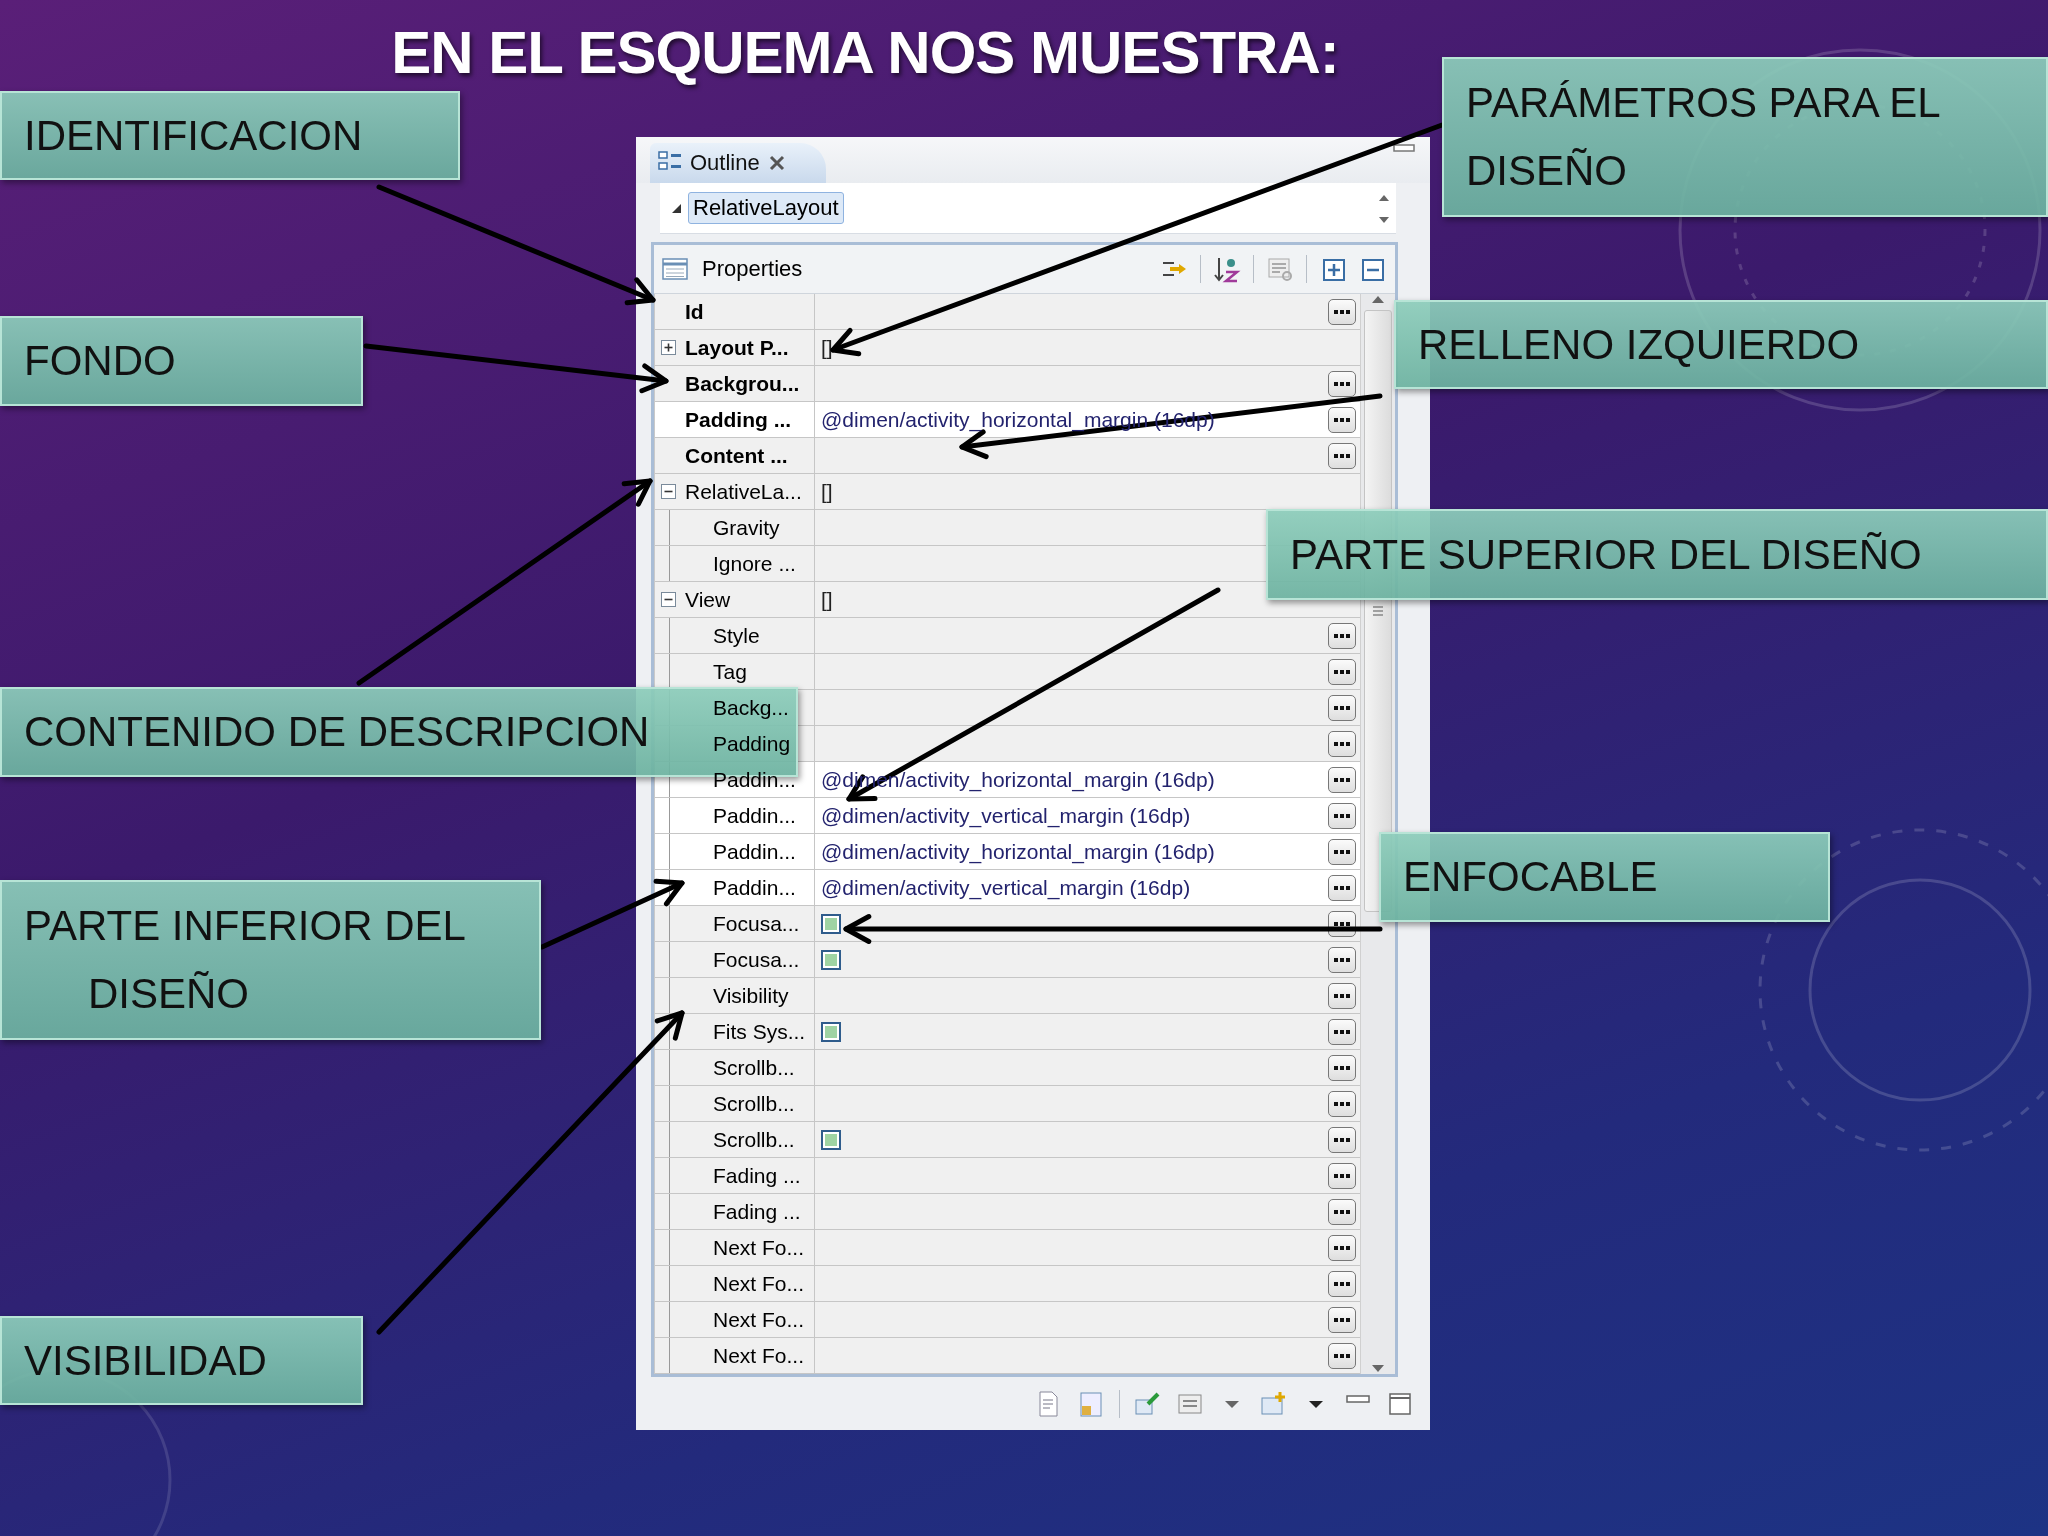  Describe the element at coordinates (1018, 851) in the screenshot. I see `property-value: @dimen/activity_horizontal_margin (16dp)` at that location.